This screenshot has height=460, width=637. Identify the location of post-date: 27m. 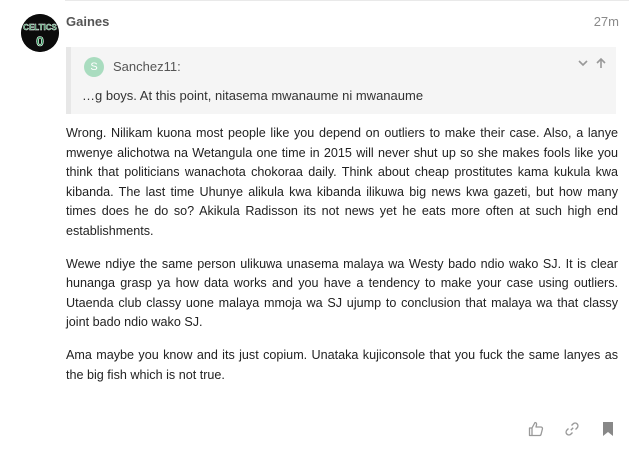
(606, 21).